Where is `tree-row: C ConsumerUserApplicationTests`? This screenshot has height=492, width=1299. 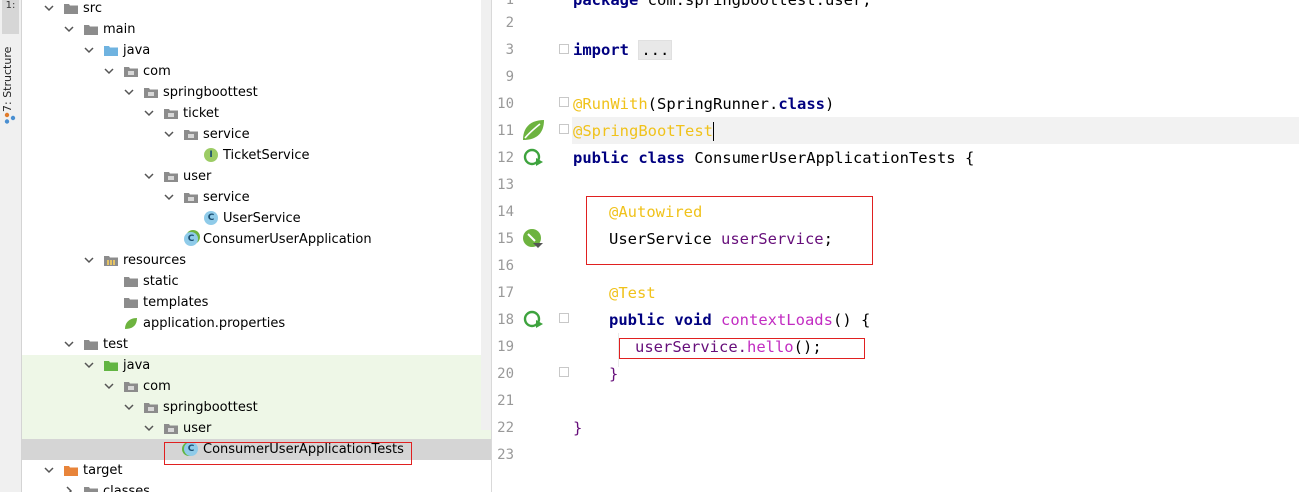
tree-row: C ConsumerUserApplicationTests is located at coordinates (256, 449).